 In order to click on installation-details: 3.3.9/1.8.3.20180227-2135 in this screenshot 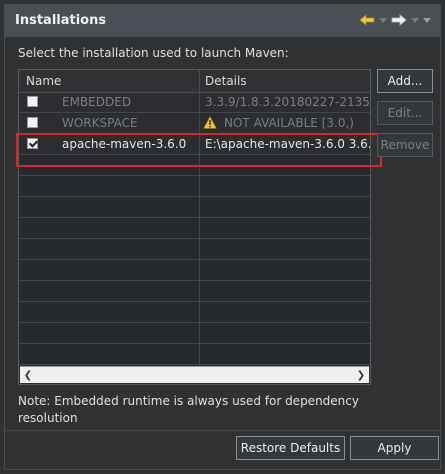, I will do `click(287, 102)`.